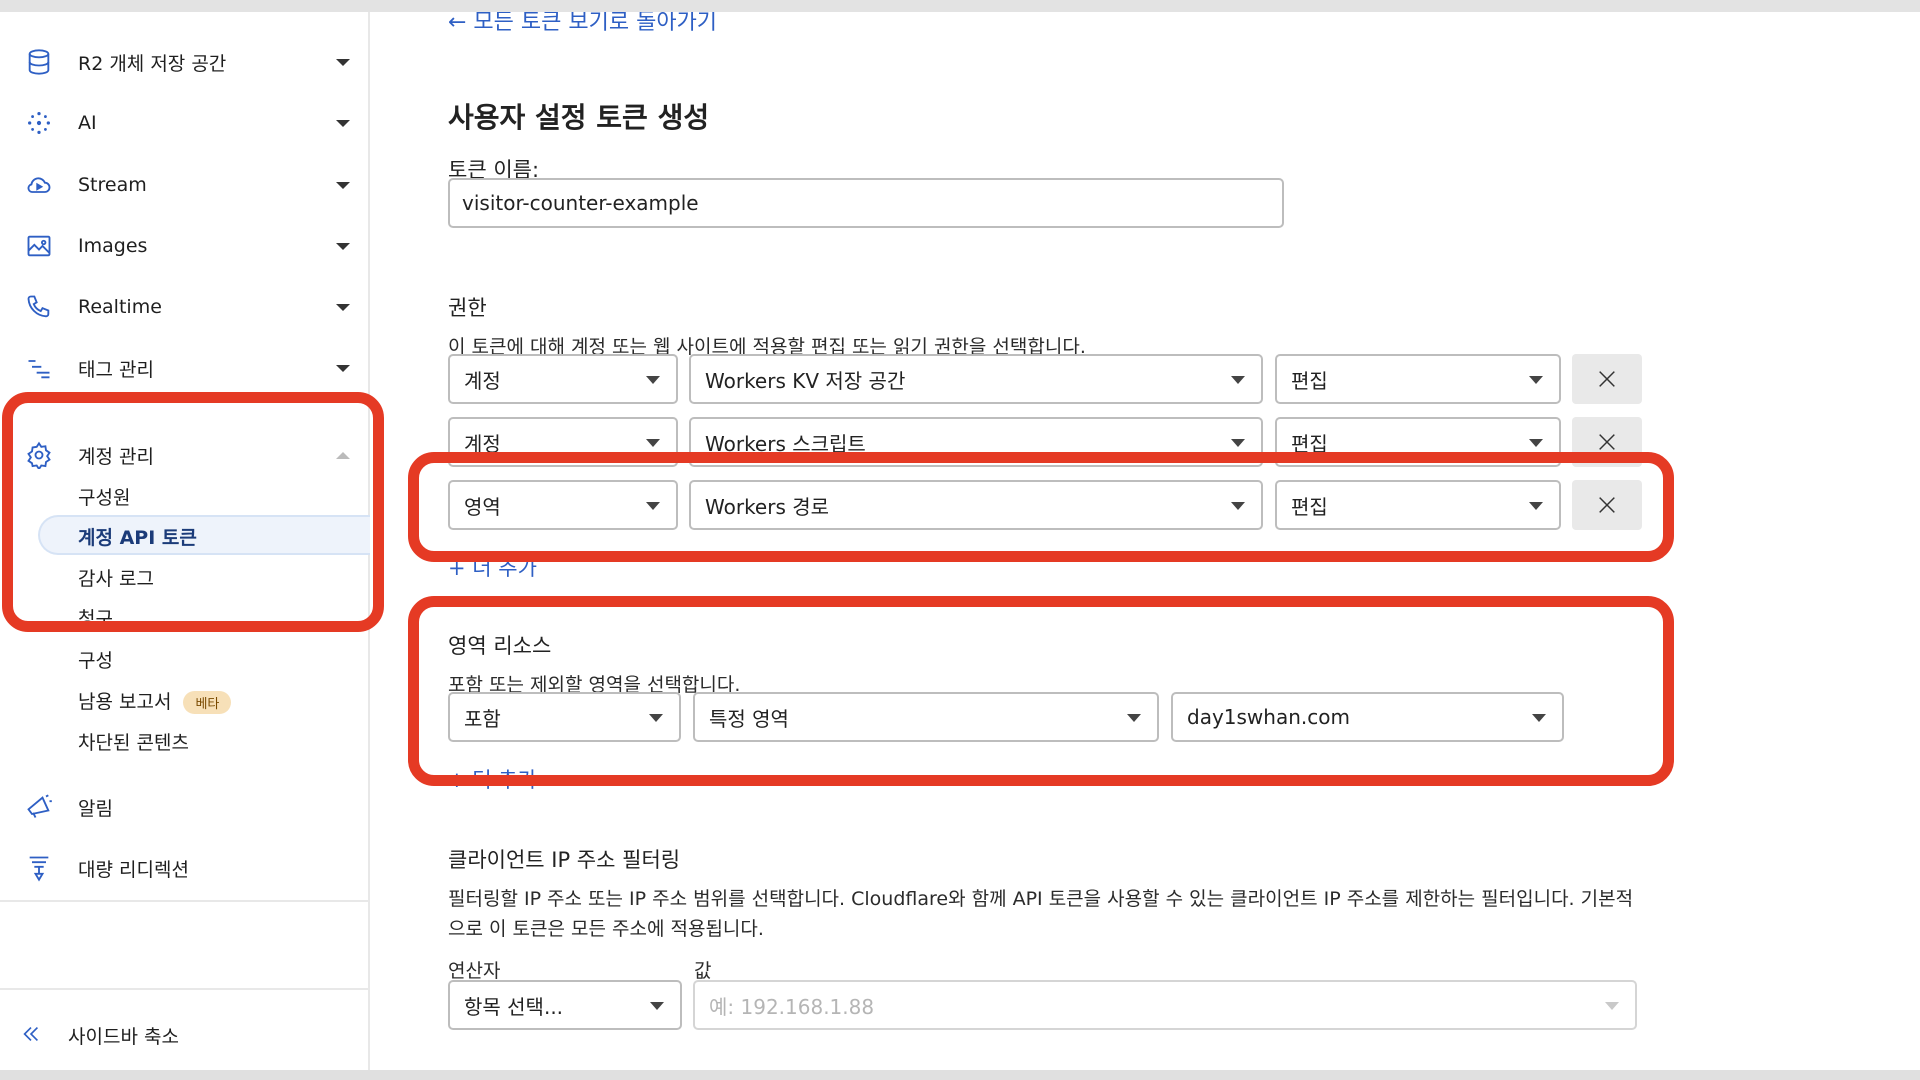 Image resolution: width=1920 pixels, height=1080 pixels. Describe the element at coordinates (87, 123) in the screenshot. I see `sidebar-item-label: AI` at that location.